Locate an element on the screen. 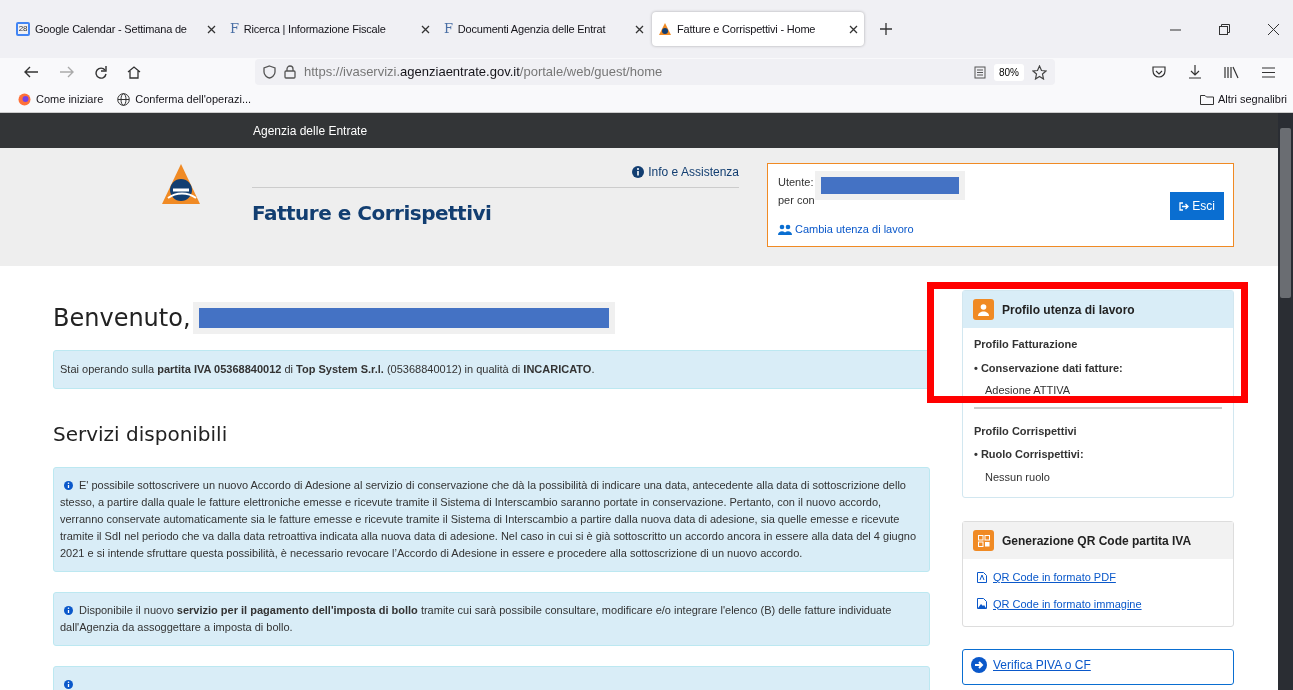  calendar-icon: 28 is located at coordinates (23, 29).